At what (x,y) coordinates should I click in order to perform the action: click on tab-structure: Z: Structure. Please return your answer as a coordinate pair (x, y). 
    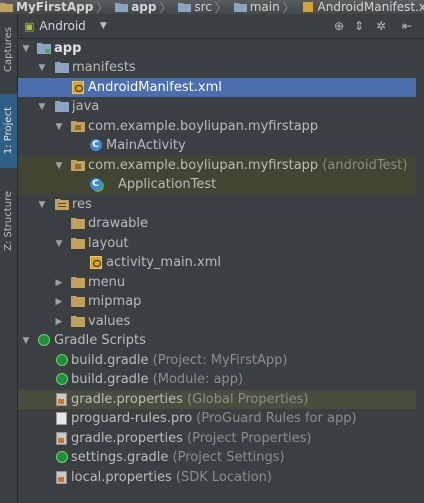
    Looking at the image, I should click on (8, 221).